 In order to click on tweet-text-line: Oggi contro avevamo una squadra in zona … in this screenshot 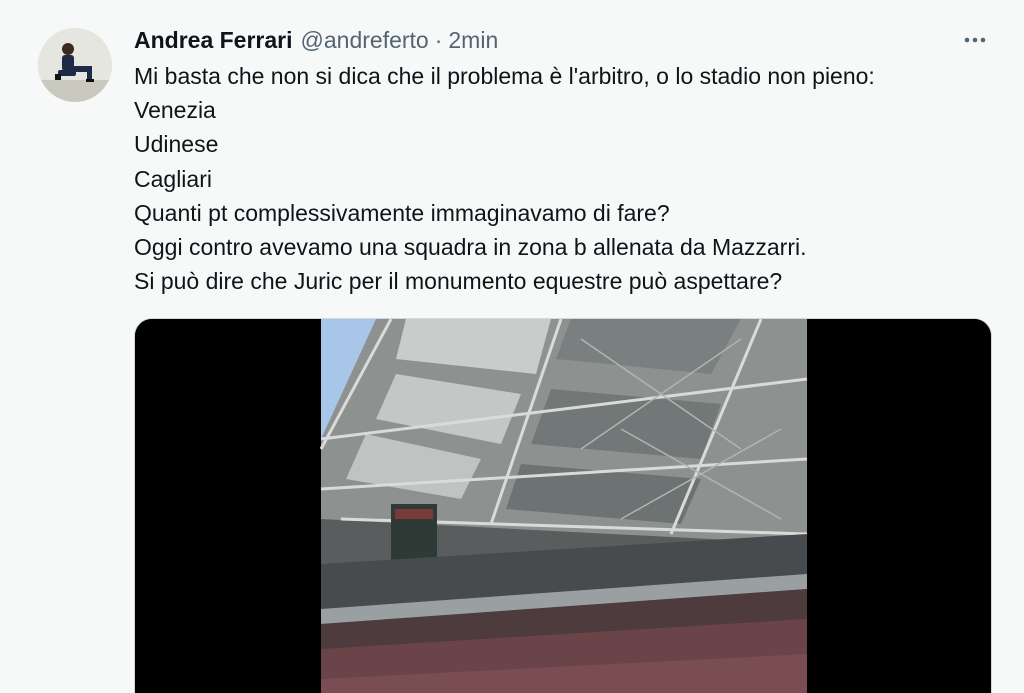, I will do `click(470, 247)`.